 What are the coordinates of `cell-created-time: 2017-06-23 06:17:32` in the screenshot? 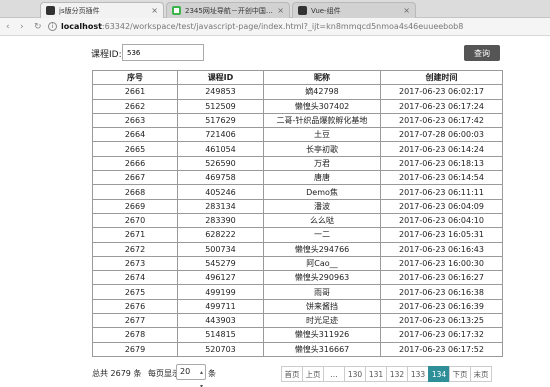 It's located at (441, 335).